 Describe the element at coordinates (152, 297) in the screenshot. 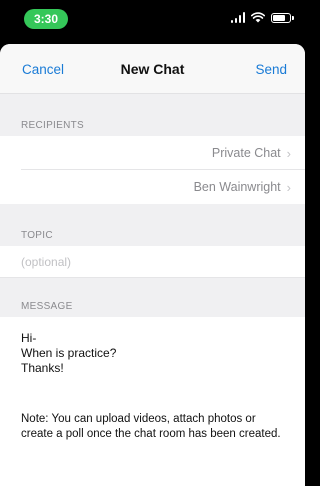

I see `message-header: MESSAGE` at that location.